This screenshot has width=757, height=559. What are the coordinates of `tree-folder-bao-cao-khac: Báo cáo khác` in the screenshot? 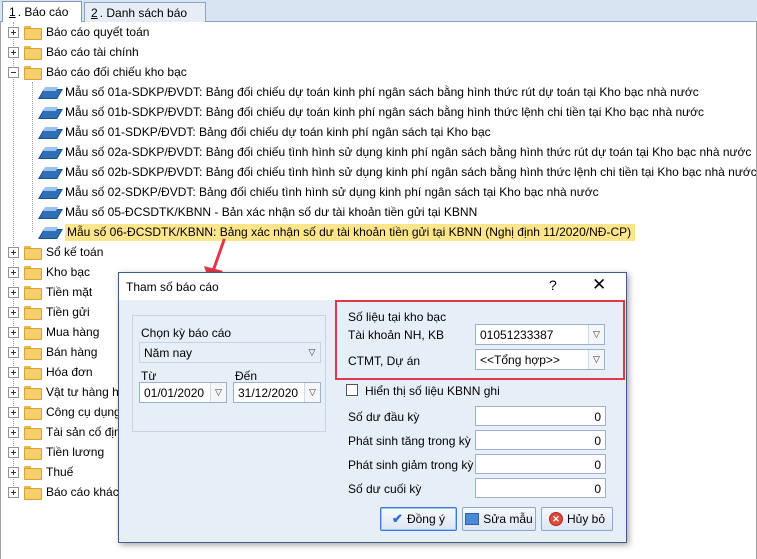 It's located at (63, 492).